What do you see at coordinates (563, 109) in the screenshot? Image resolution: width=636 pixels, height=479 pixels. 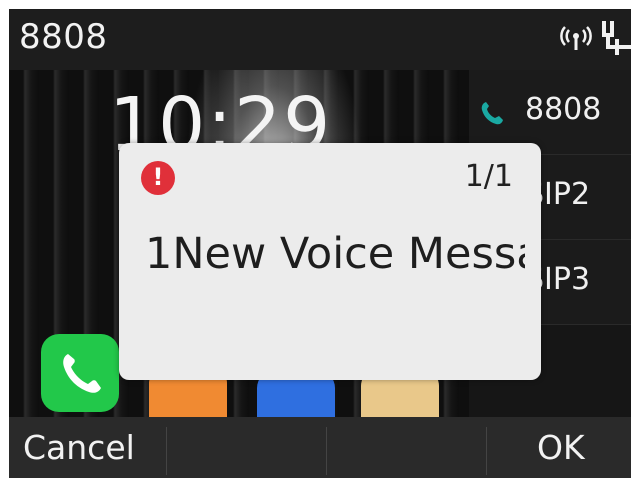 I see `line-key-label: 8808` at bounding box center [563, 109].